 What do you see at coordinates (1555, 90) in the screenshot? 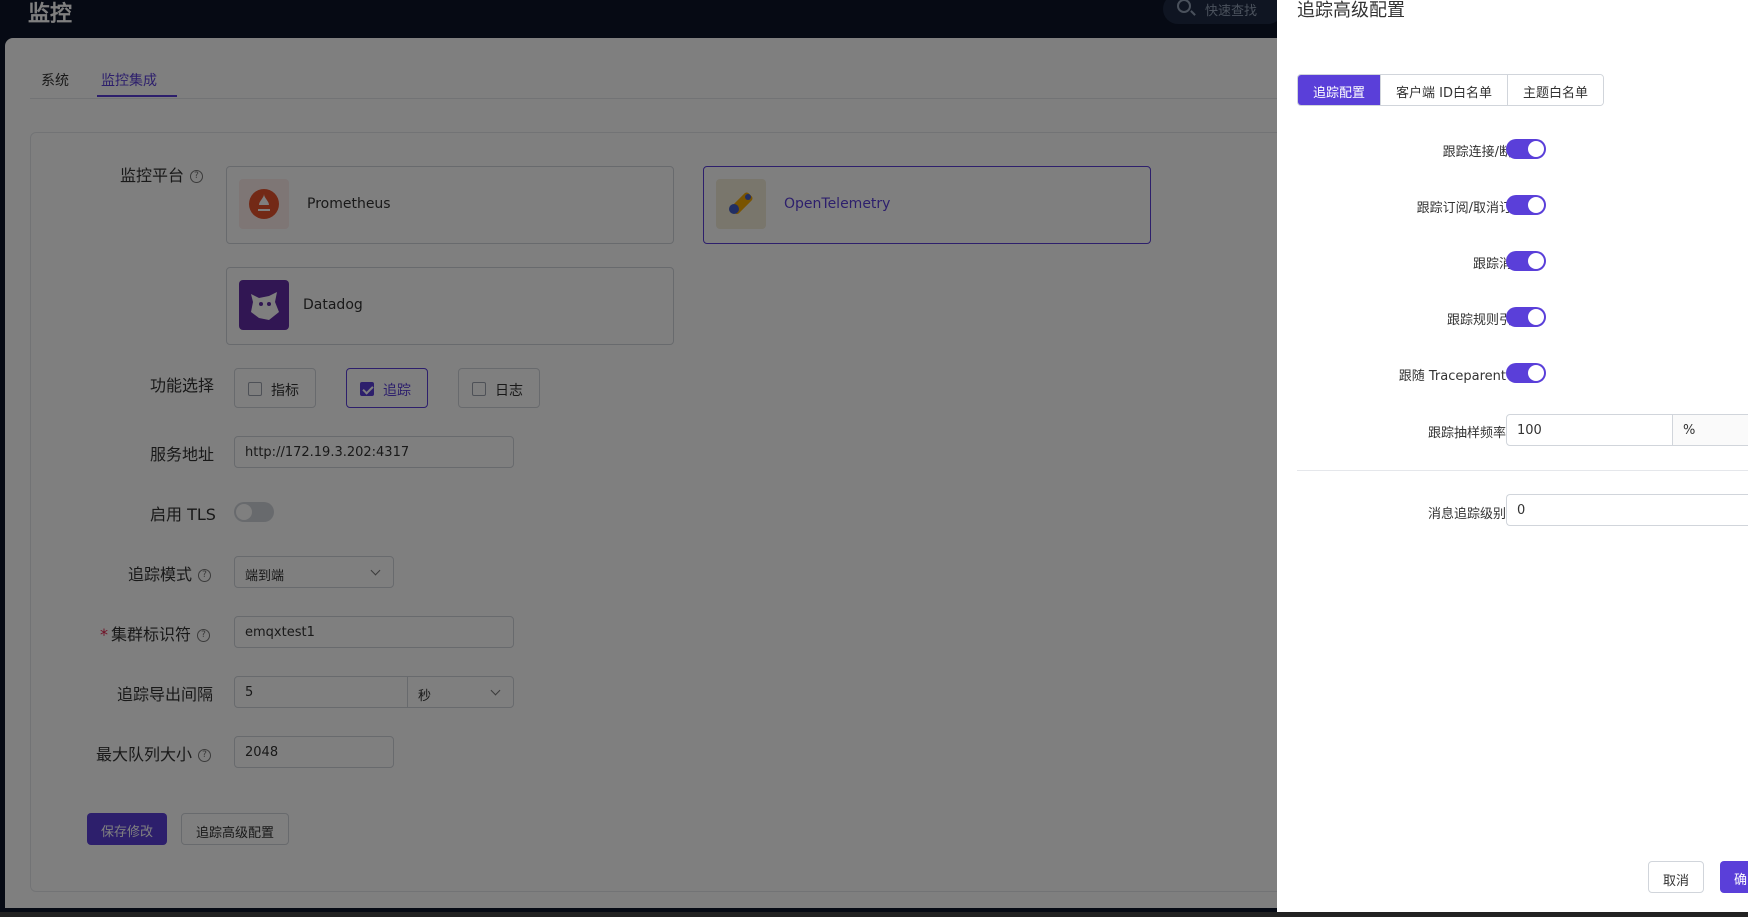
I see `tab-topic-whitelist: 主题白名单` at bounding box center [1555, 90].